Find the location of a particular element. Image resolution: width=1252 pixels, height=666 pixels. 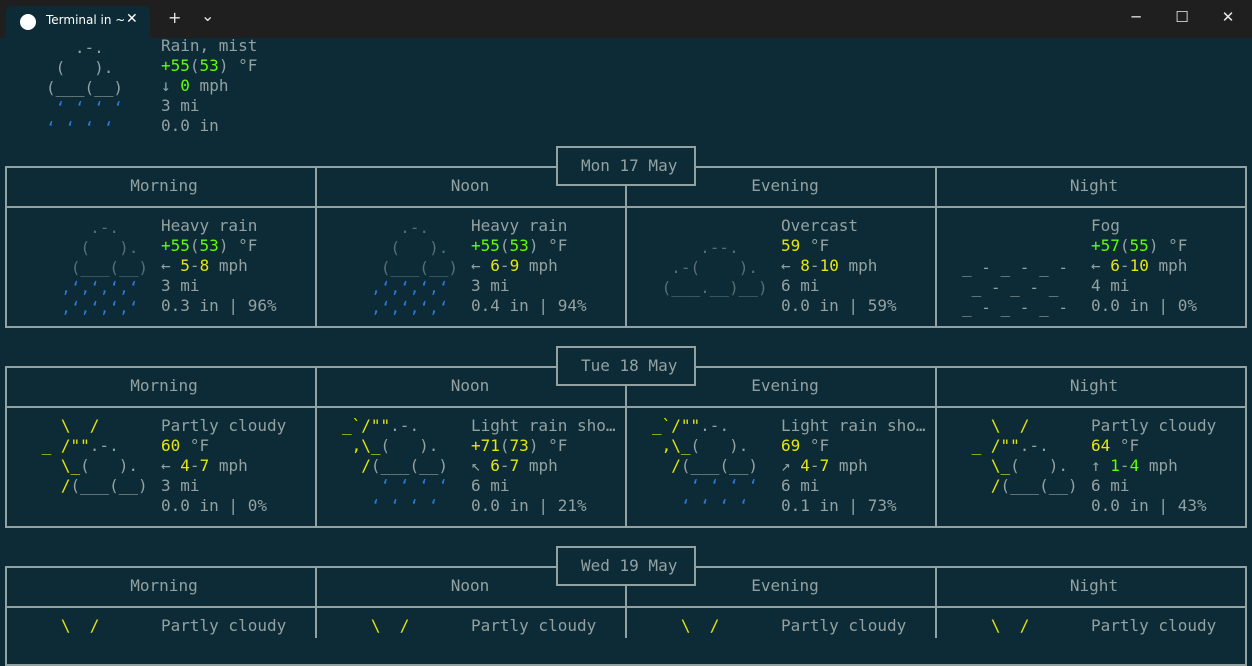

date-label: Tue 18 May is located at coordinates (629, 365).